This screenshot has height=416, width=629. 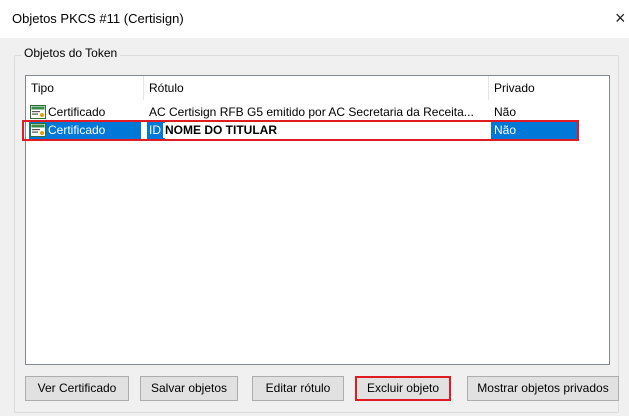 What do you see at coordinates (317, 130) in the screenshot?
I see `list-row-selected: Certificado ID NOME DO TITULAR Não` at bounding box center [317, 130].